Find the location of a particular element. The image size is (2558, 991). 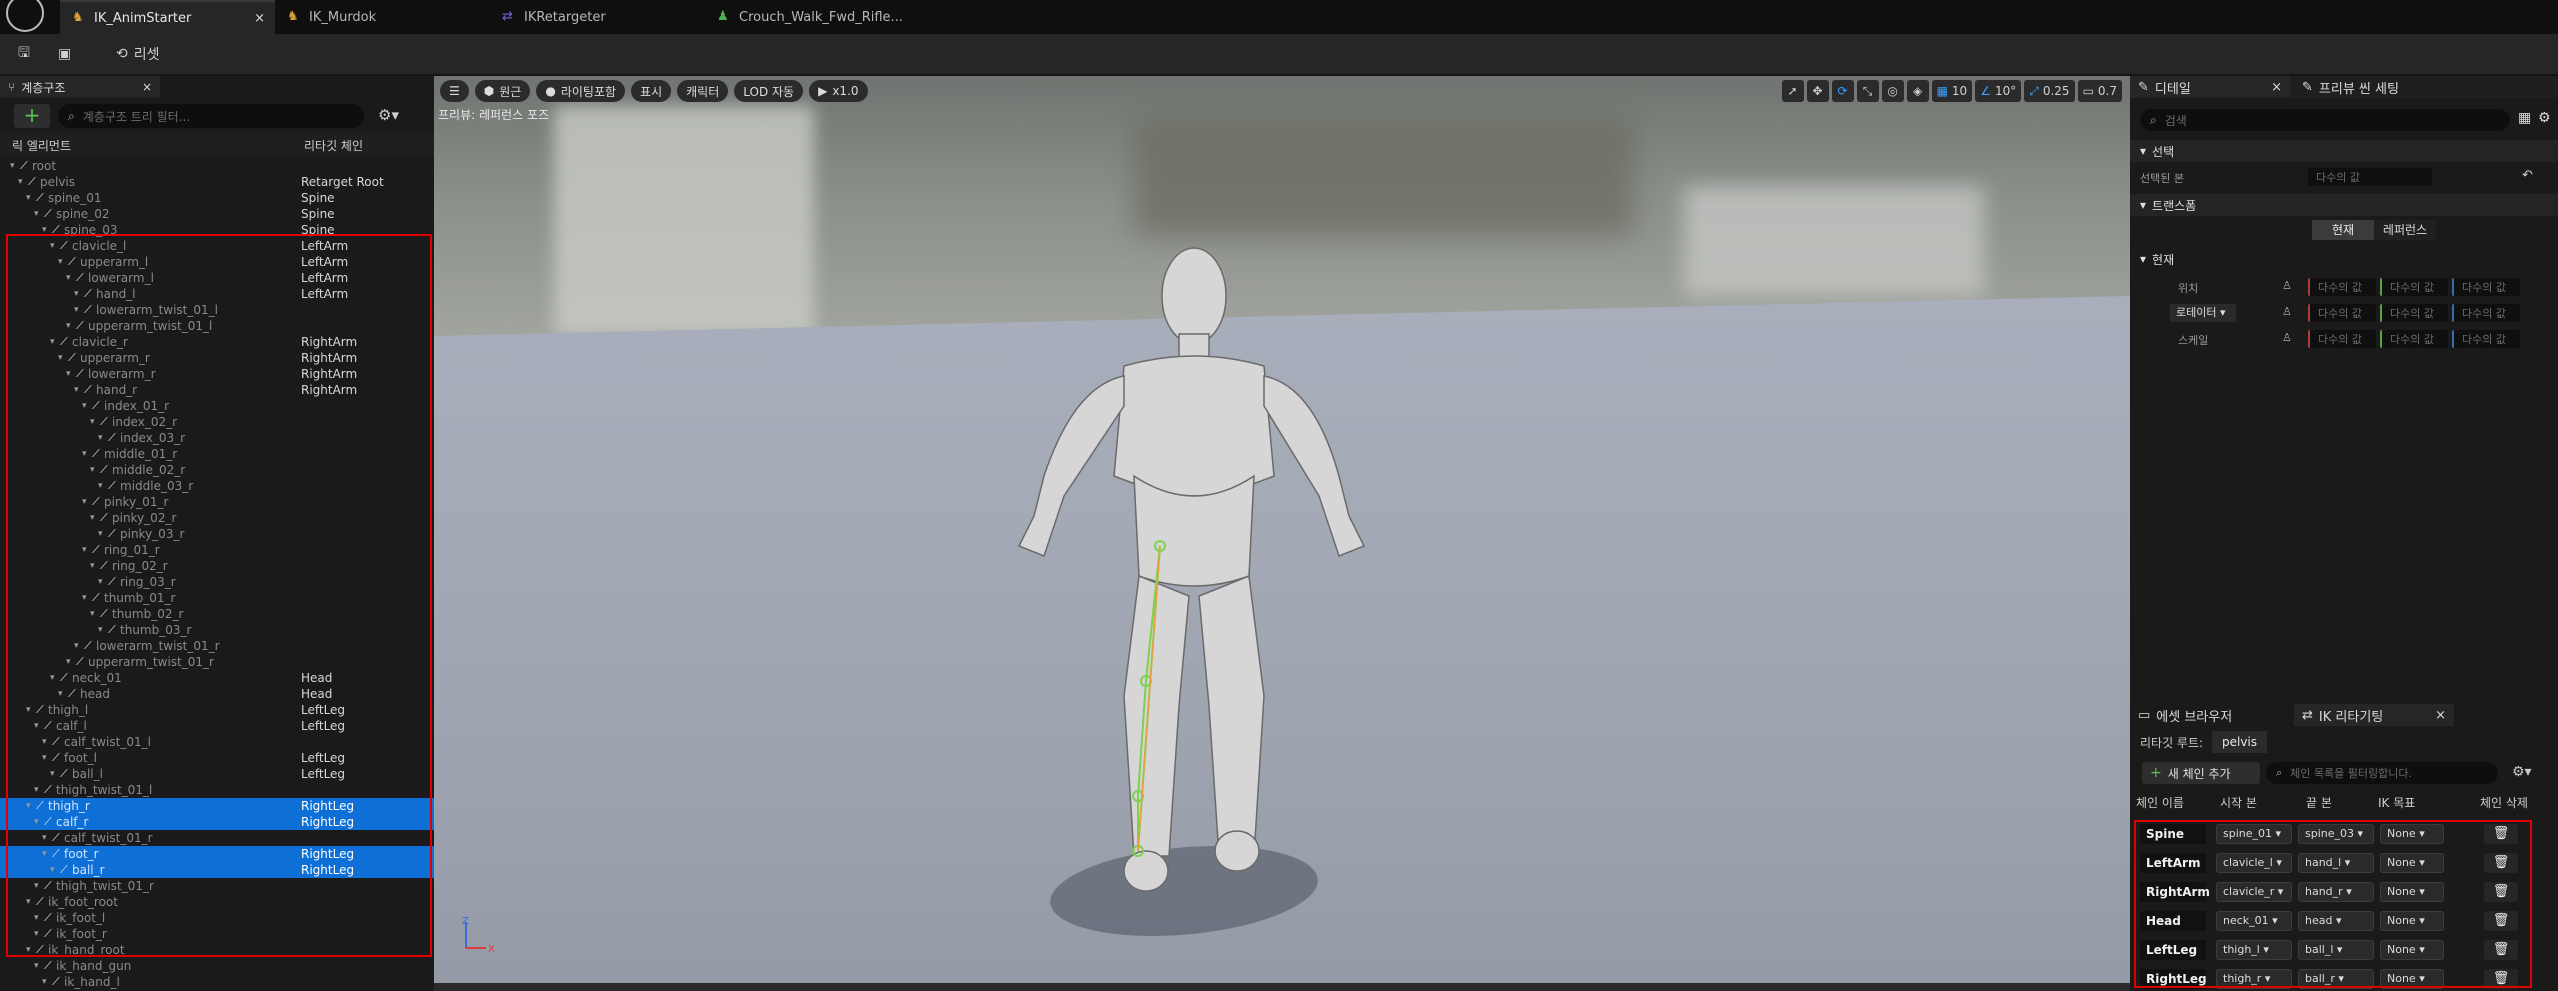

camera-speed-button: ▭ 0.7 is located at coordinates (2099, 91).